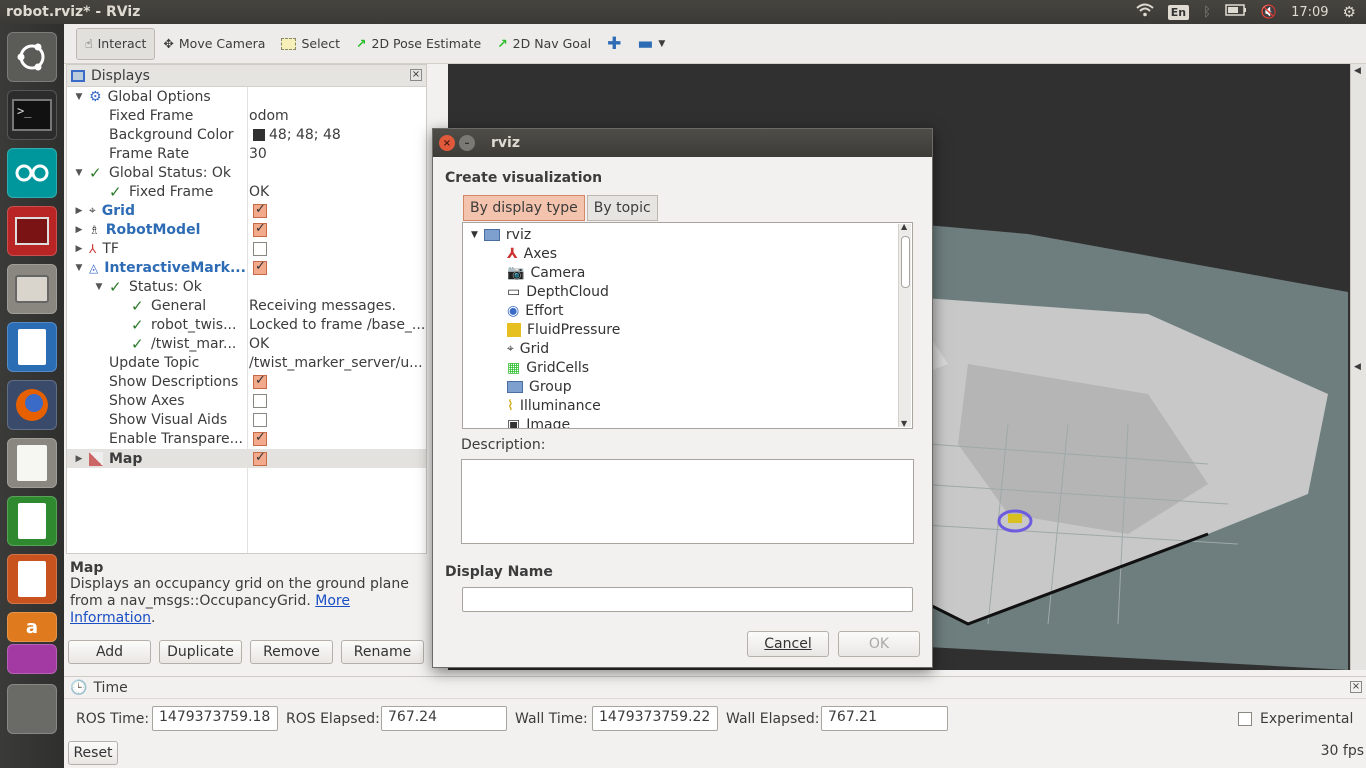  Describe the element at coordinates (246, 381) in the screenshot. I see `tree-row-show-descriptions: Show Descriptions` at that location.